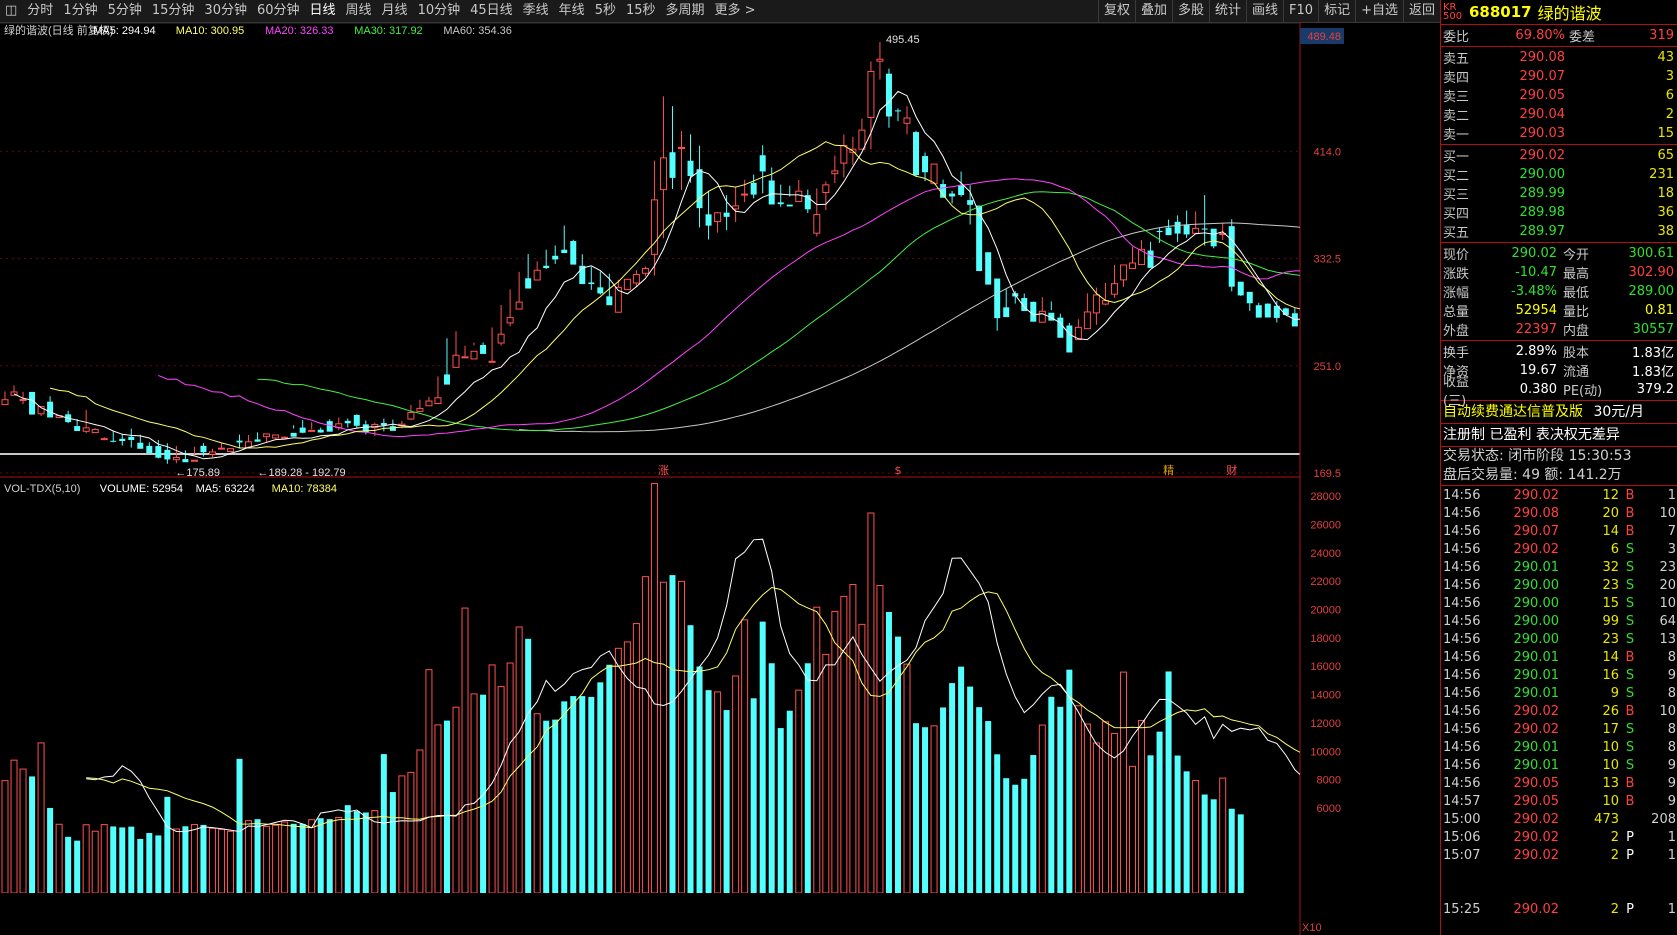  Describe the element at coordinates (1559, 765) in the screenshot. I see `tick-row: 14:56 290.01 10 S 9` at that location.